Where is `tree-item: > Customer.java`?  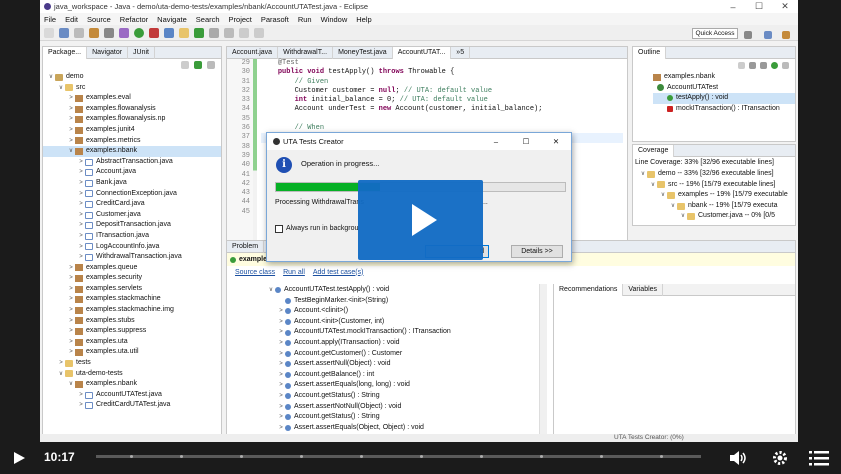 tree-item: > Customer.java is located at coordinates (132, 215).